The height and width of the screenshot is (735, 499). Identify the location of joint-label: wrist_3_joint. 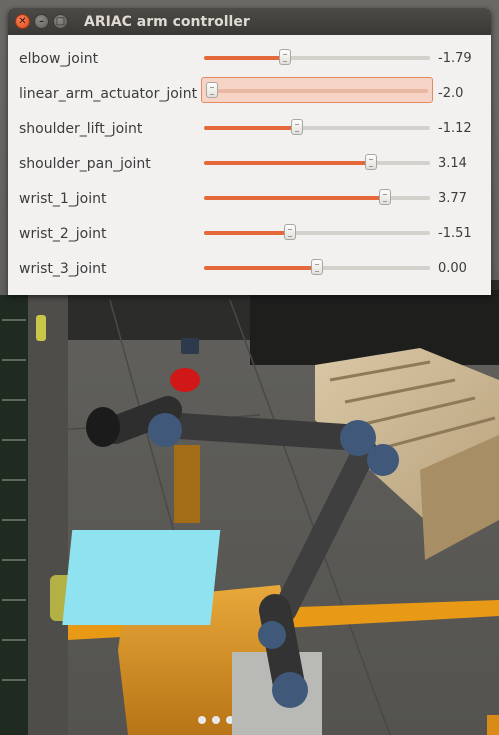
(63, 268).